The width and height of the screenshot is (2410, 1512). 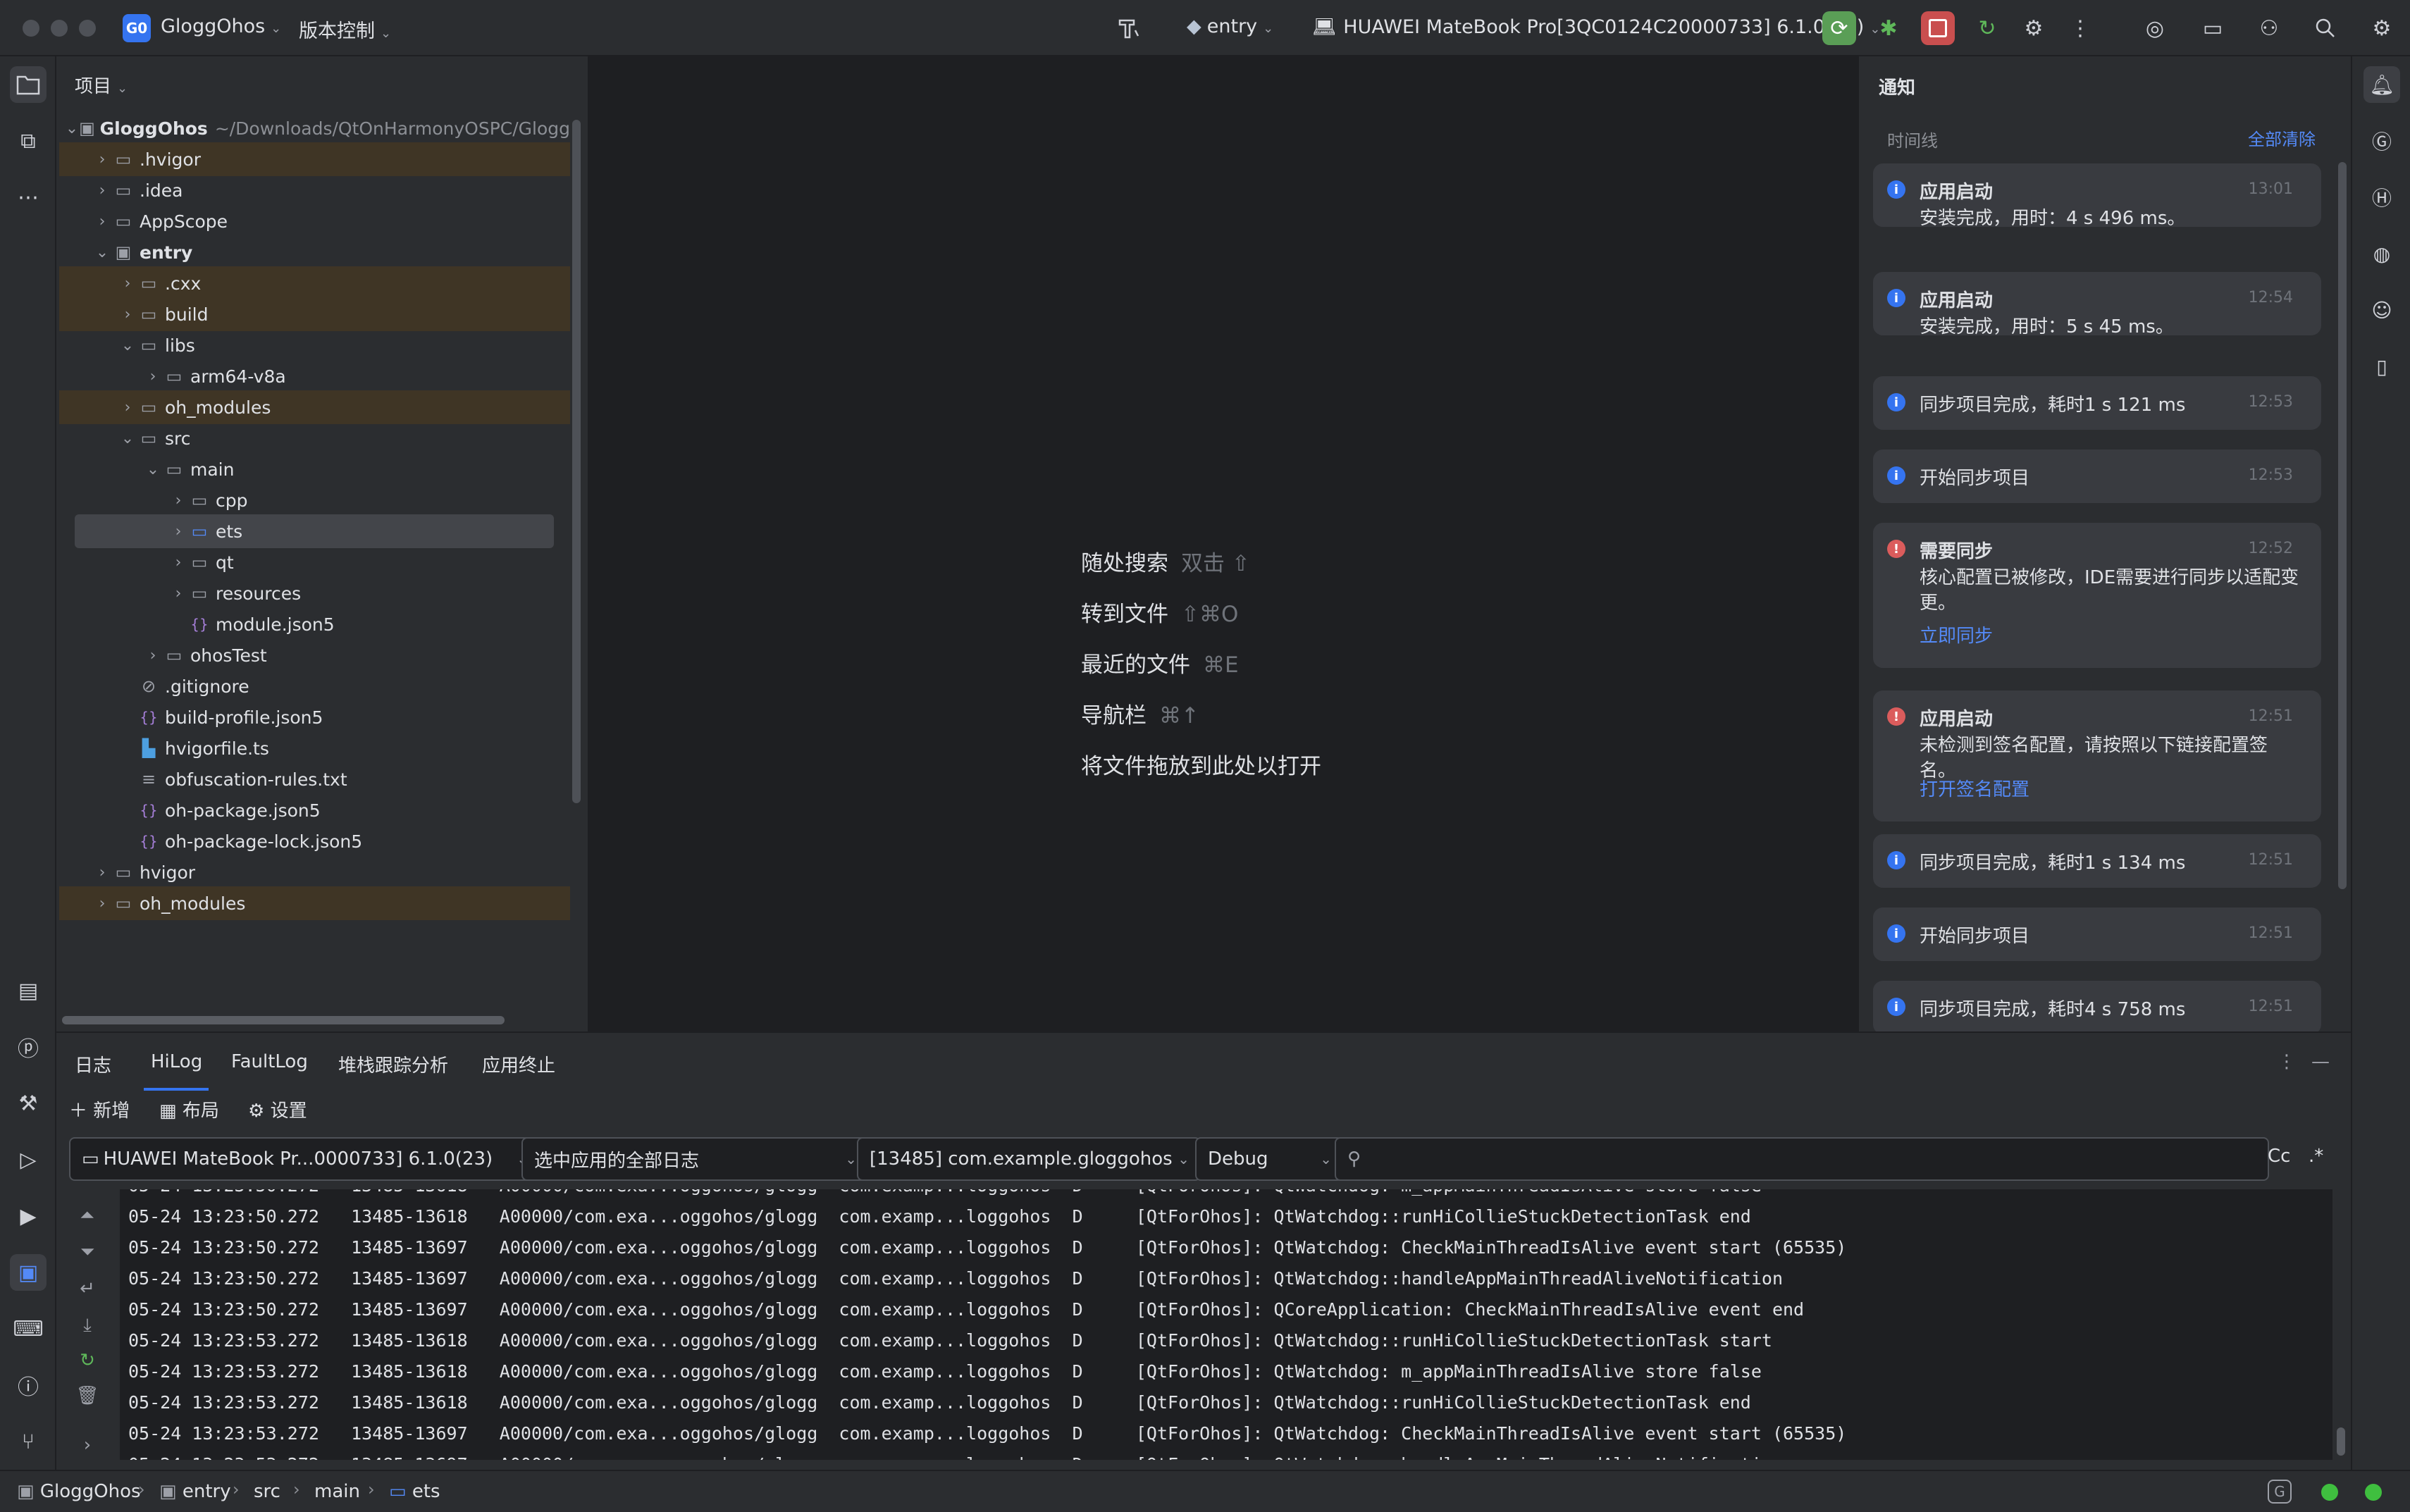 I want to click on tree-item: › ▭ arm64-v8a, so click(x=315, y=376).